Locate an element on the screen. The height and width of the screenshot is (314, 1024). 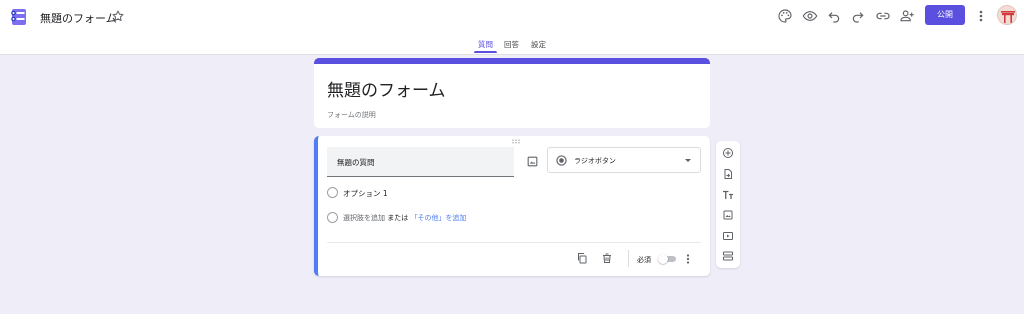
tab-bar: 質問 回答 設定 is located at coordinates (512, 46).